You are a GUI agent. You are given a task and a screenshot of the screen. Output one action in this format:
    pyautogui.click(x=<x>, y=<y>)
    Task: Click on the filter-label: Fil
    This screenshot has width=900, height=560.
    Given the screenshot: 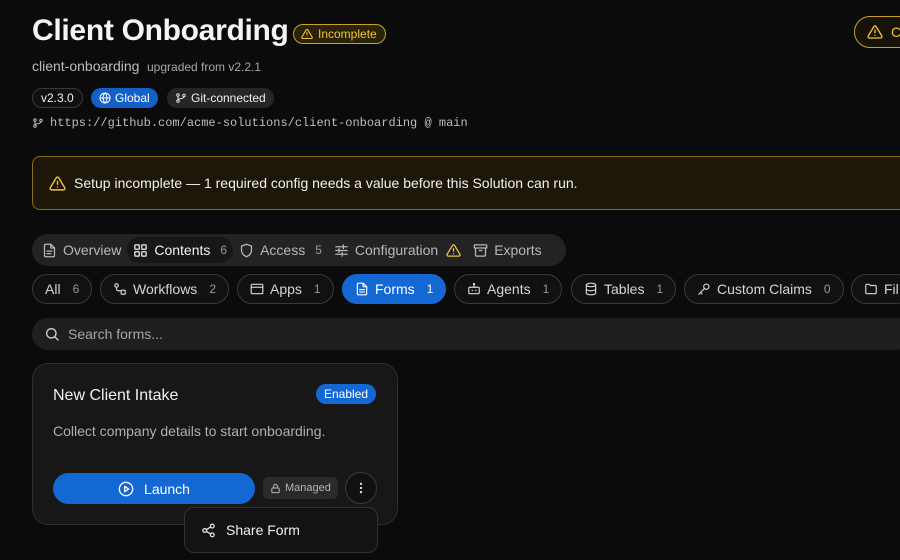 What is the action you would take?
    pyautogui.click(x=891, y=289)
    